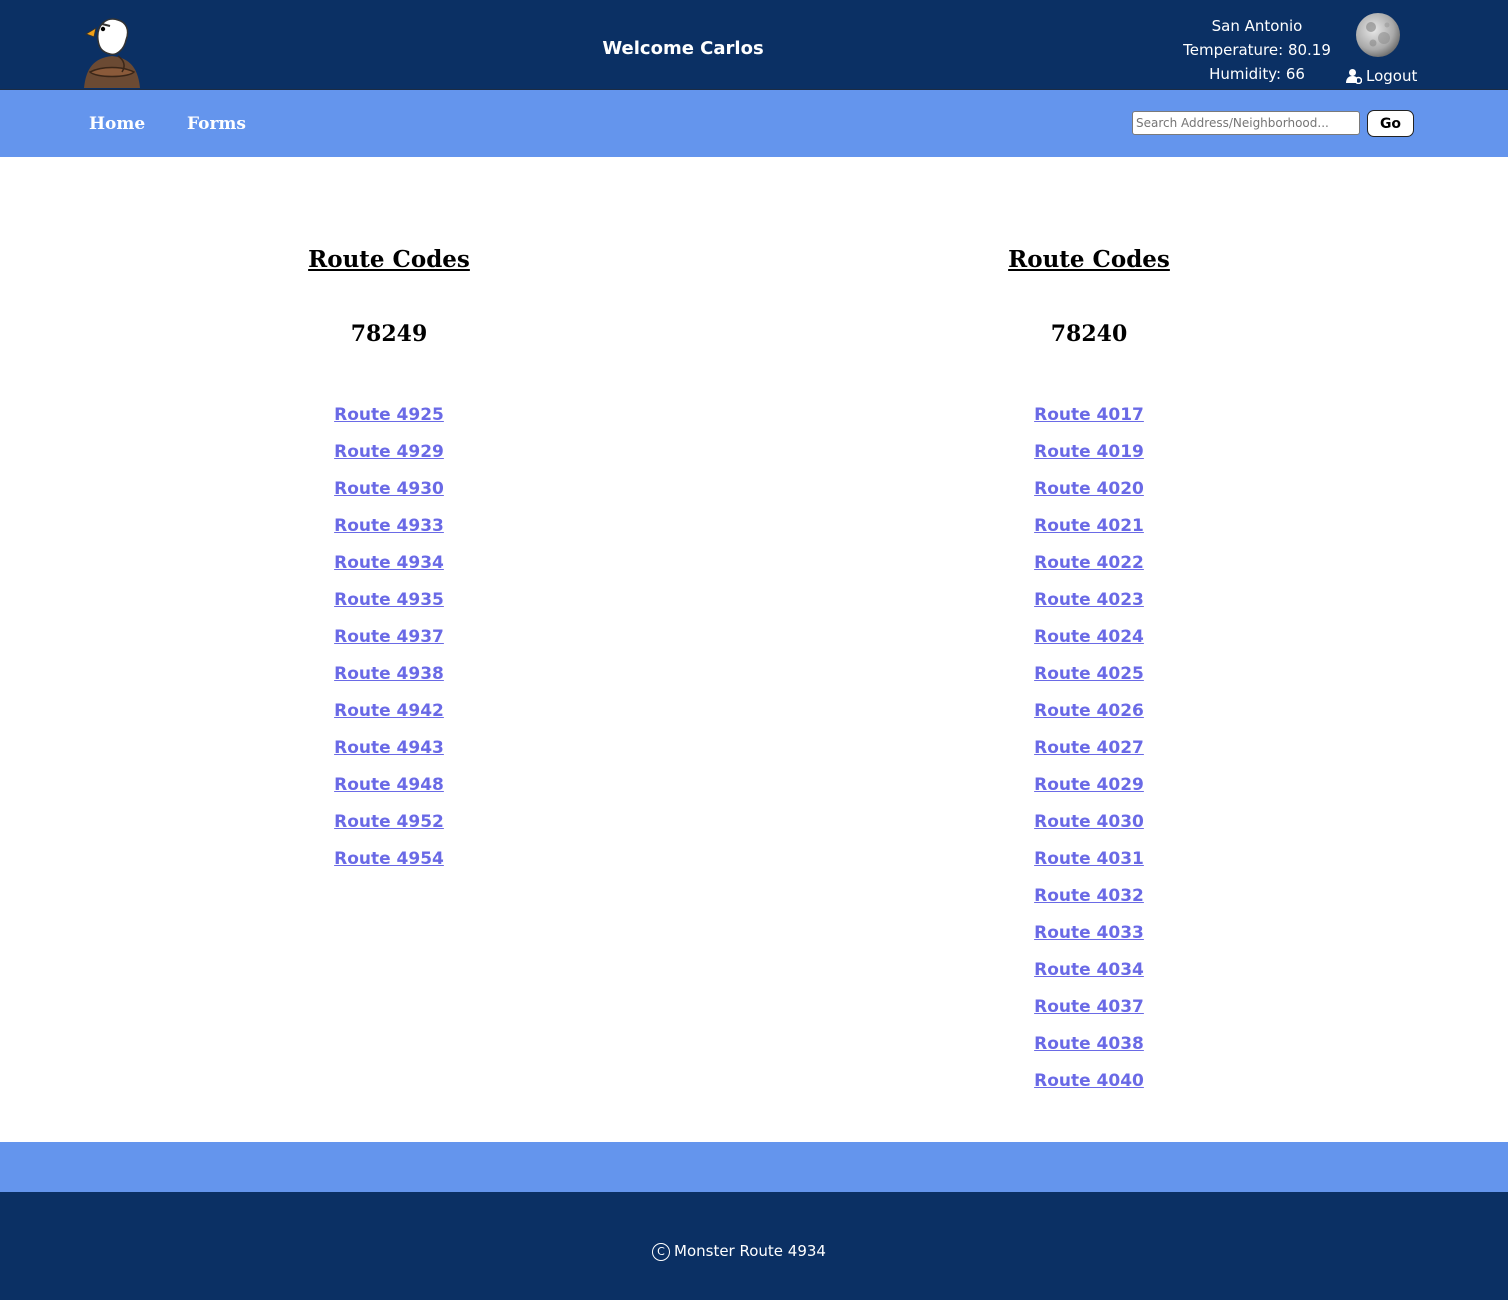  What do you see at coordinates (389, 822) in the screenshot?
I see `route-link: Route 4952` at bounding box center [389, 822].